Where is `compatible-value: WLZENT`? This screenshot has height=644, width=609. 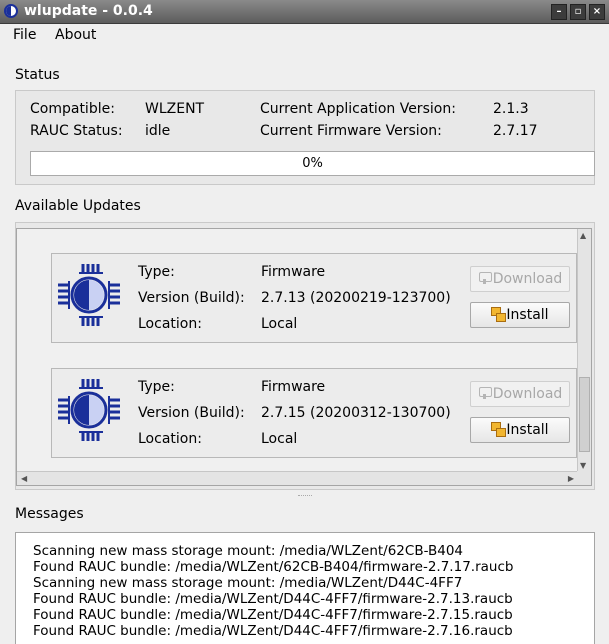 compatible-value: WLZENT is located at coordinates (175, 109).